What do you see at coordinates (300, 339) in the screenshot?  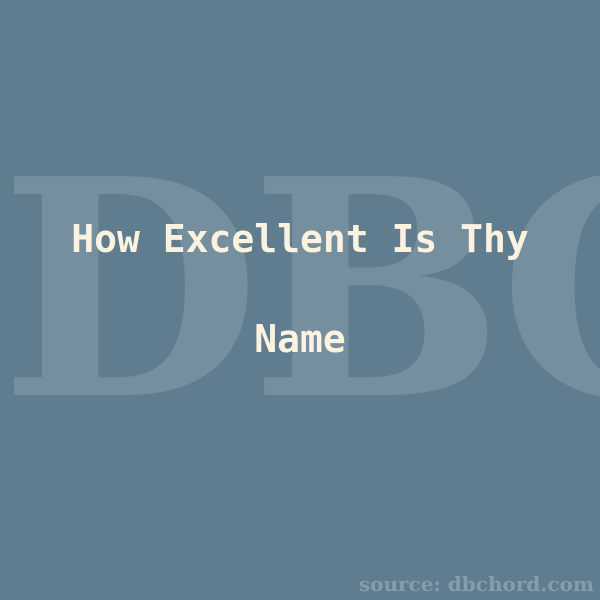 I see `song-title-line-2: Name` at bounding box center [300, 339].